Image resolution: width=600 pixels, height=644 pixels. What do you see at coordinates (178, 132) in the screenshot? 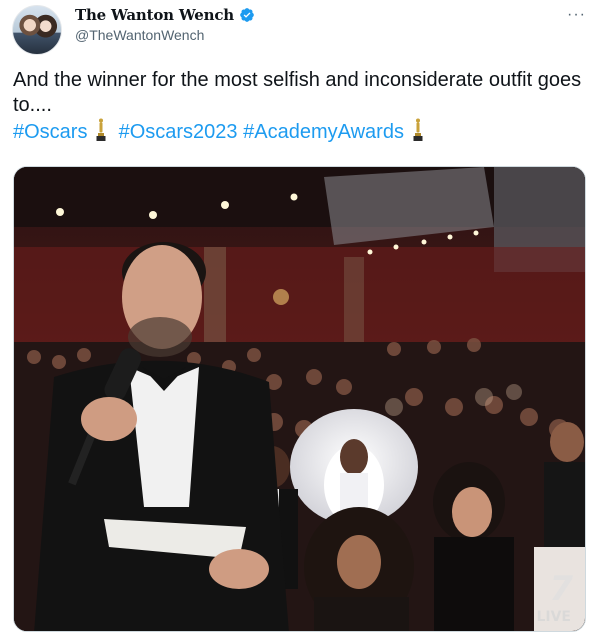
I see `hashtag-oscars2023: #Oscars2023` at bounding box center [178, 132].